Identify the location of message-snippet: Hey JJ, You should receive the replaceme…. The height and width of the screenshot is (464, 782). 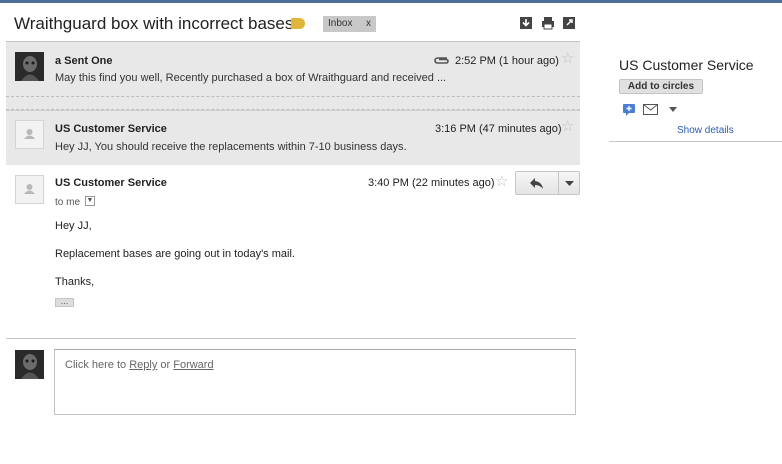
(231, 147).